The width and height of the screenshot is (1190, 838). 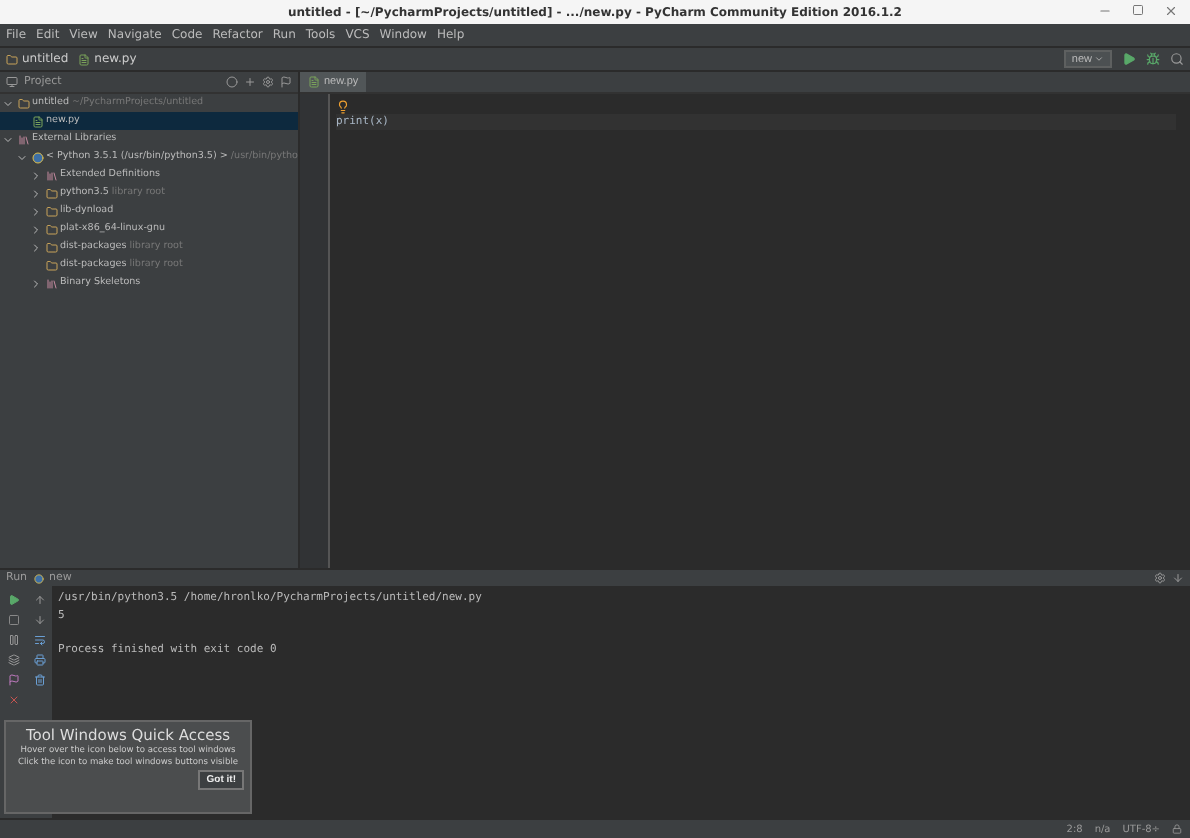 I want to click on up-icon, so click(x=39, y=600).